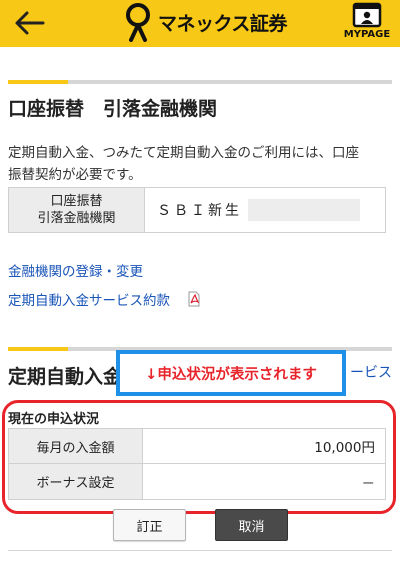 Image resolution: width=400 pixels, height=578 pixels. Describe the element at coordinates (304, 210) in the screenshot. I see `masked-account-info` at that location.